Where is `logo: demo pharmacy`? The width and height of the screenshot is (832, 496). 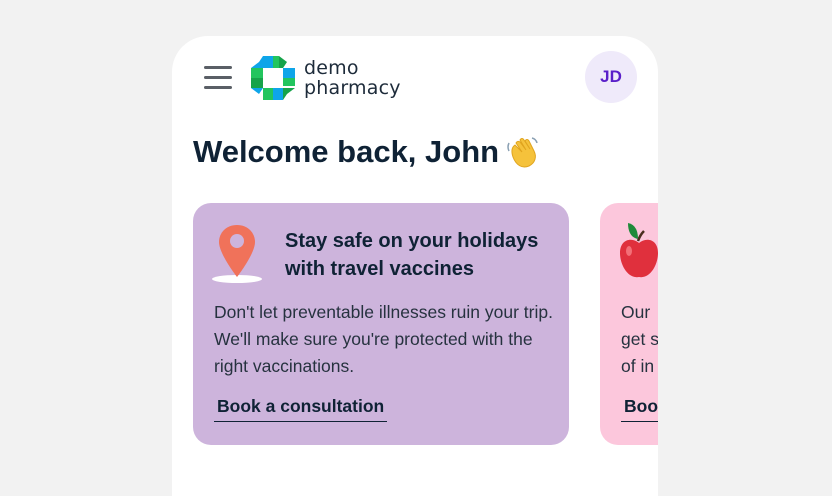
logo: demo pharmacy is located at coordinates (329, 78).